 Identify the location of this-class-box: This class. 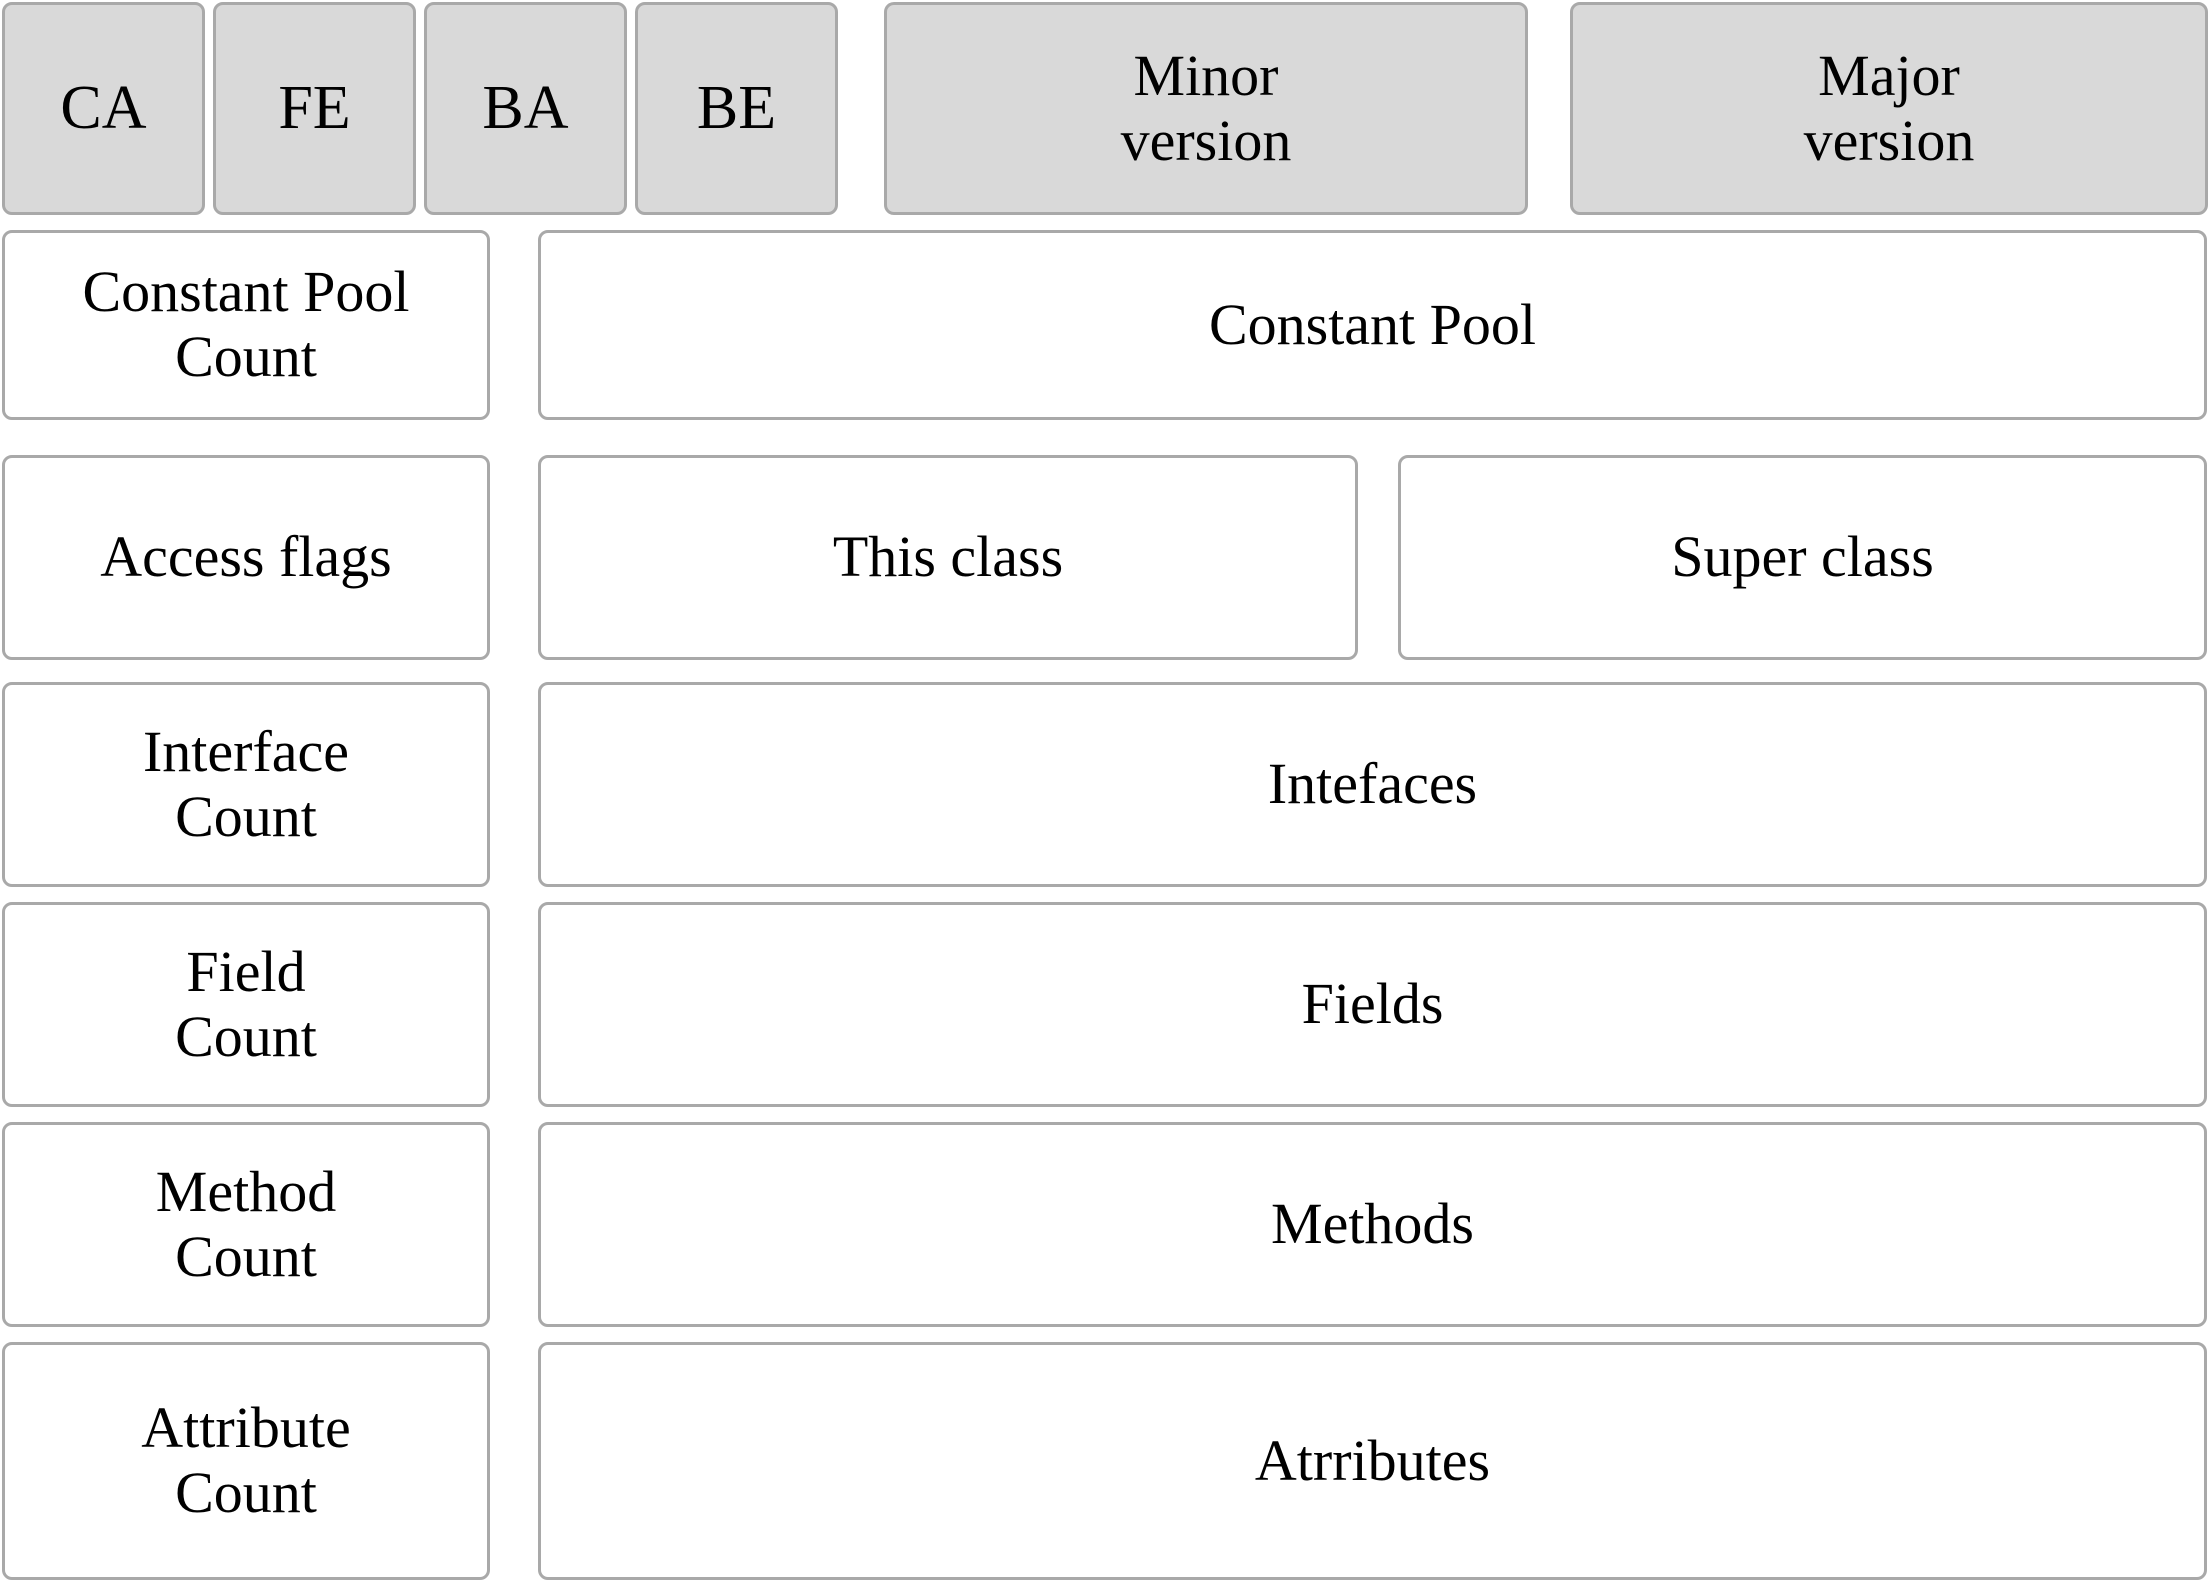
(948, 557).